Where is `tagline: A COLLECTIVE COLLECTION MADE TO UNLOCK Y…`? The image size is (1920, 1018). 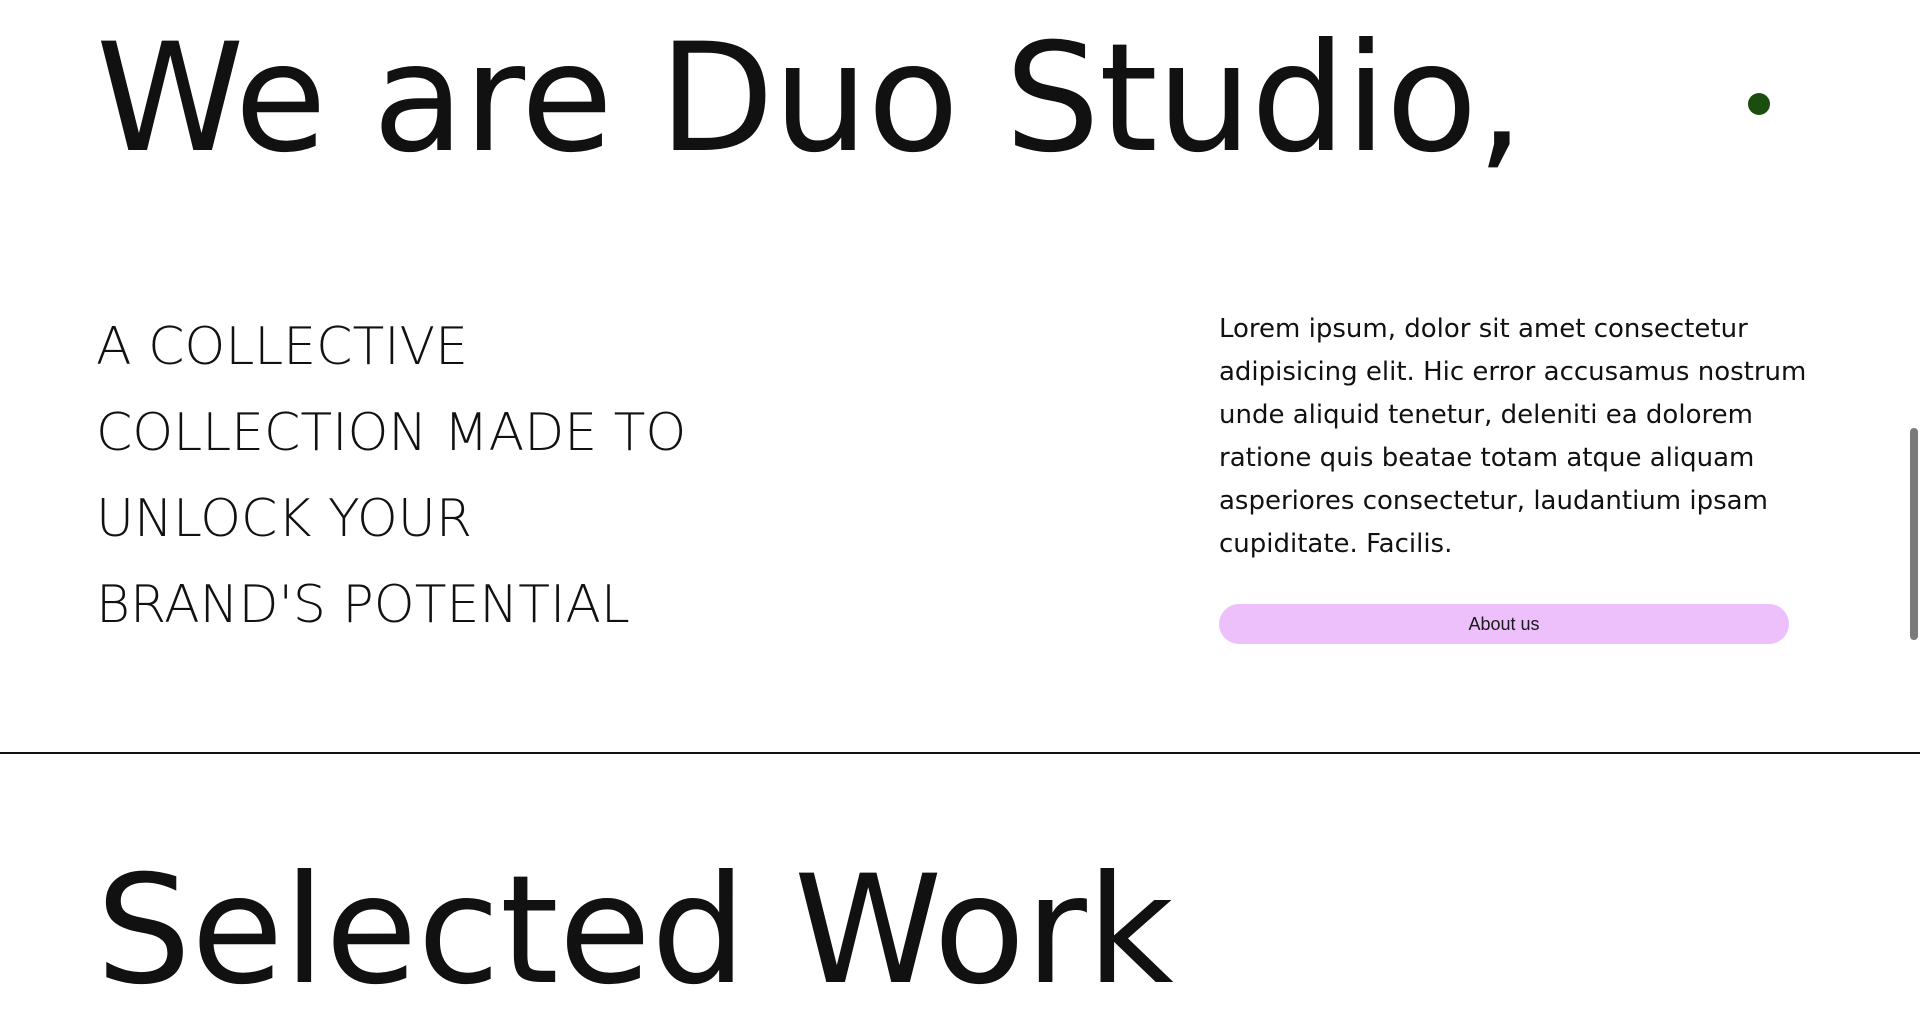 tagline: A COLLECTIVE COLLECTION MADE TO UNLOCK Y… is located at coordinates (416, 476).